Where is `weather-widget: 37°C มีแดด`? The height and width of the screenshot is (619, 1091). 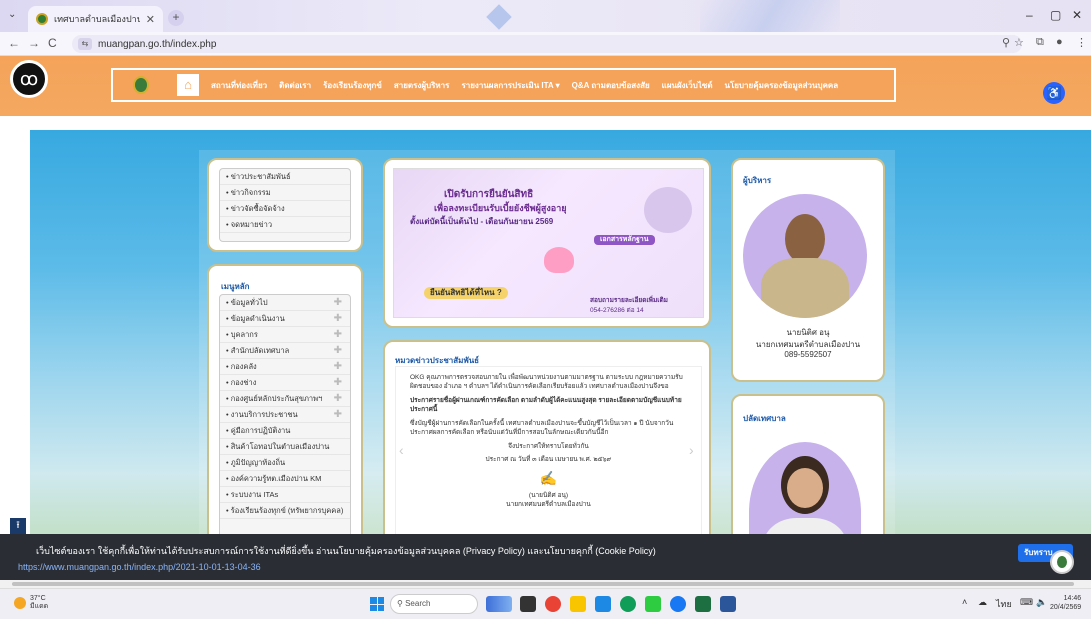 weather-widget: 37°C มีแดด is located at coordinates (31, 602).